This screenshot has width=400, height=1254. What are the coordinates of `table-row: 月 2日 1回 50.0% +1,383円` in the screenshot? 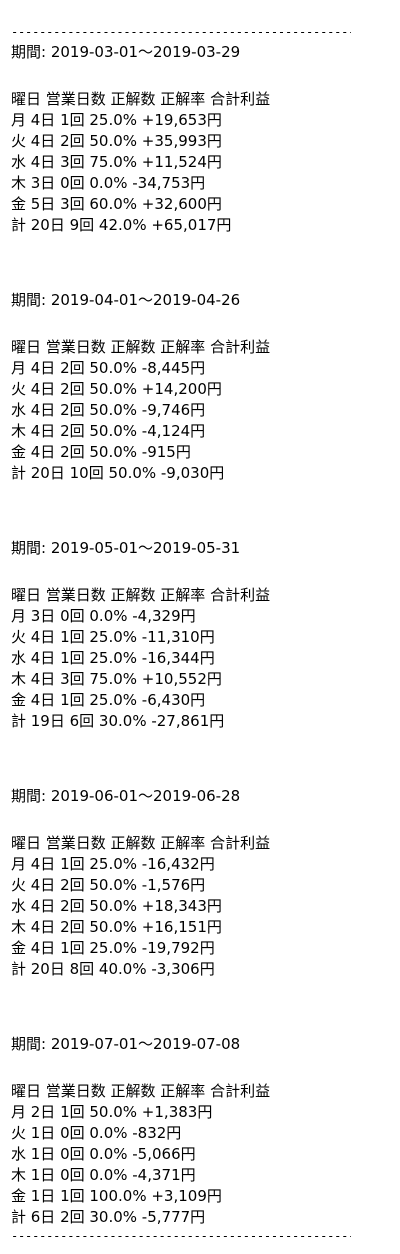 It's located at (112, 1112).